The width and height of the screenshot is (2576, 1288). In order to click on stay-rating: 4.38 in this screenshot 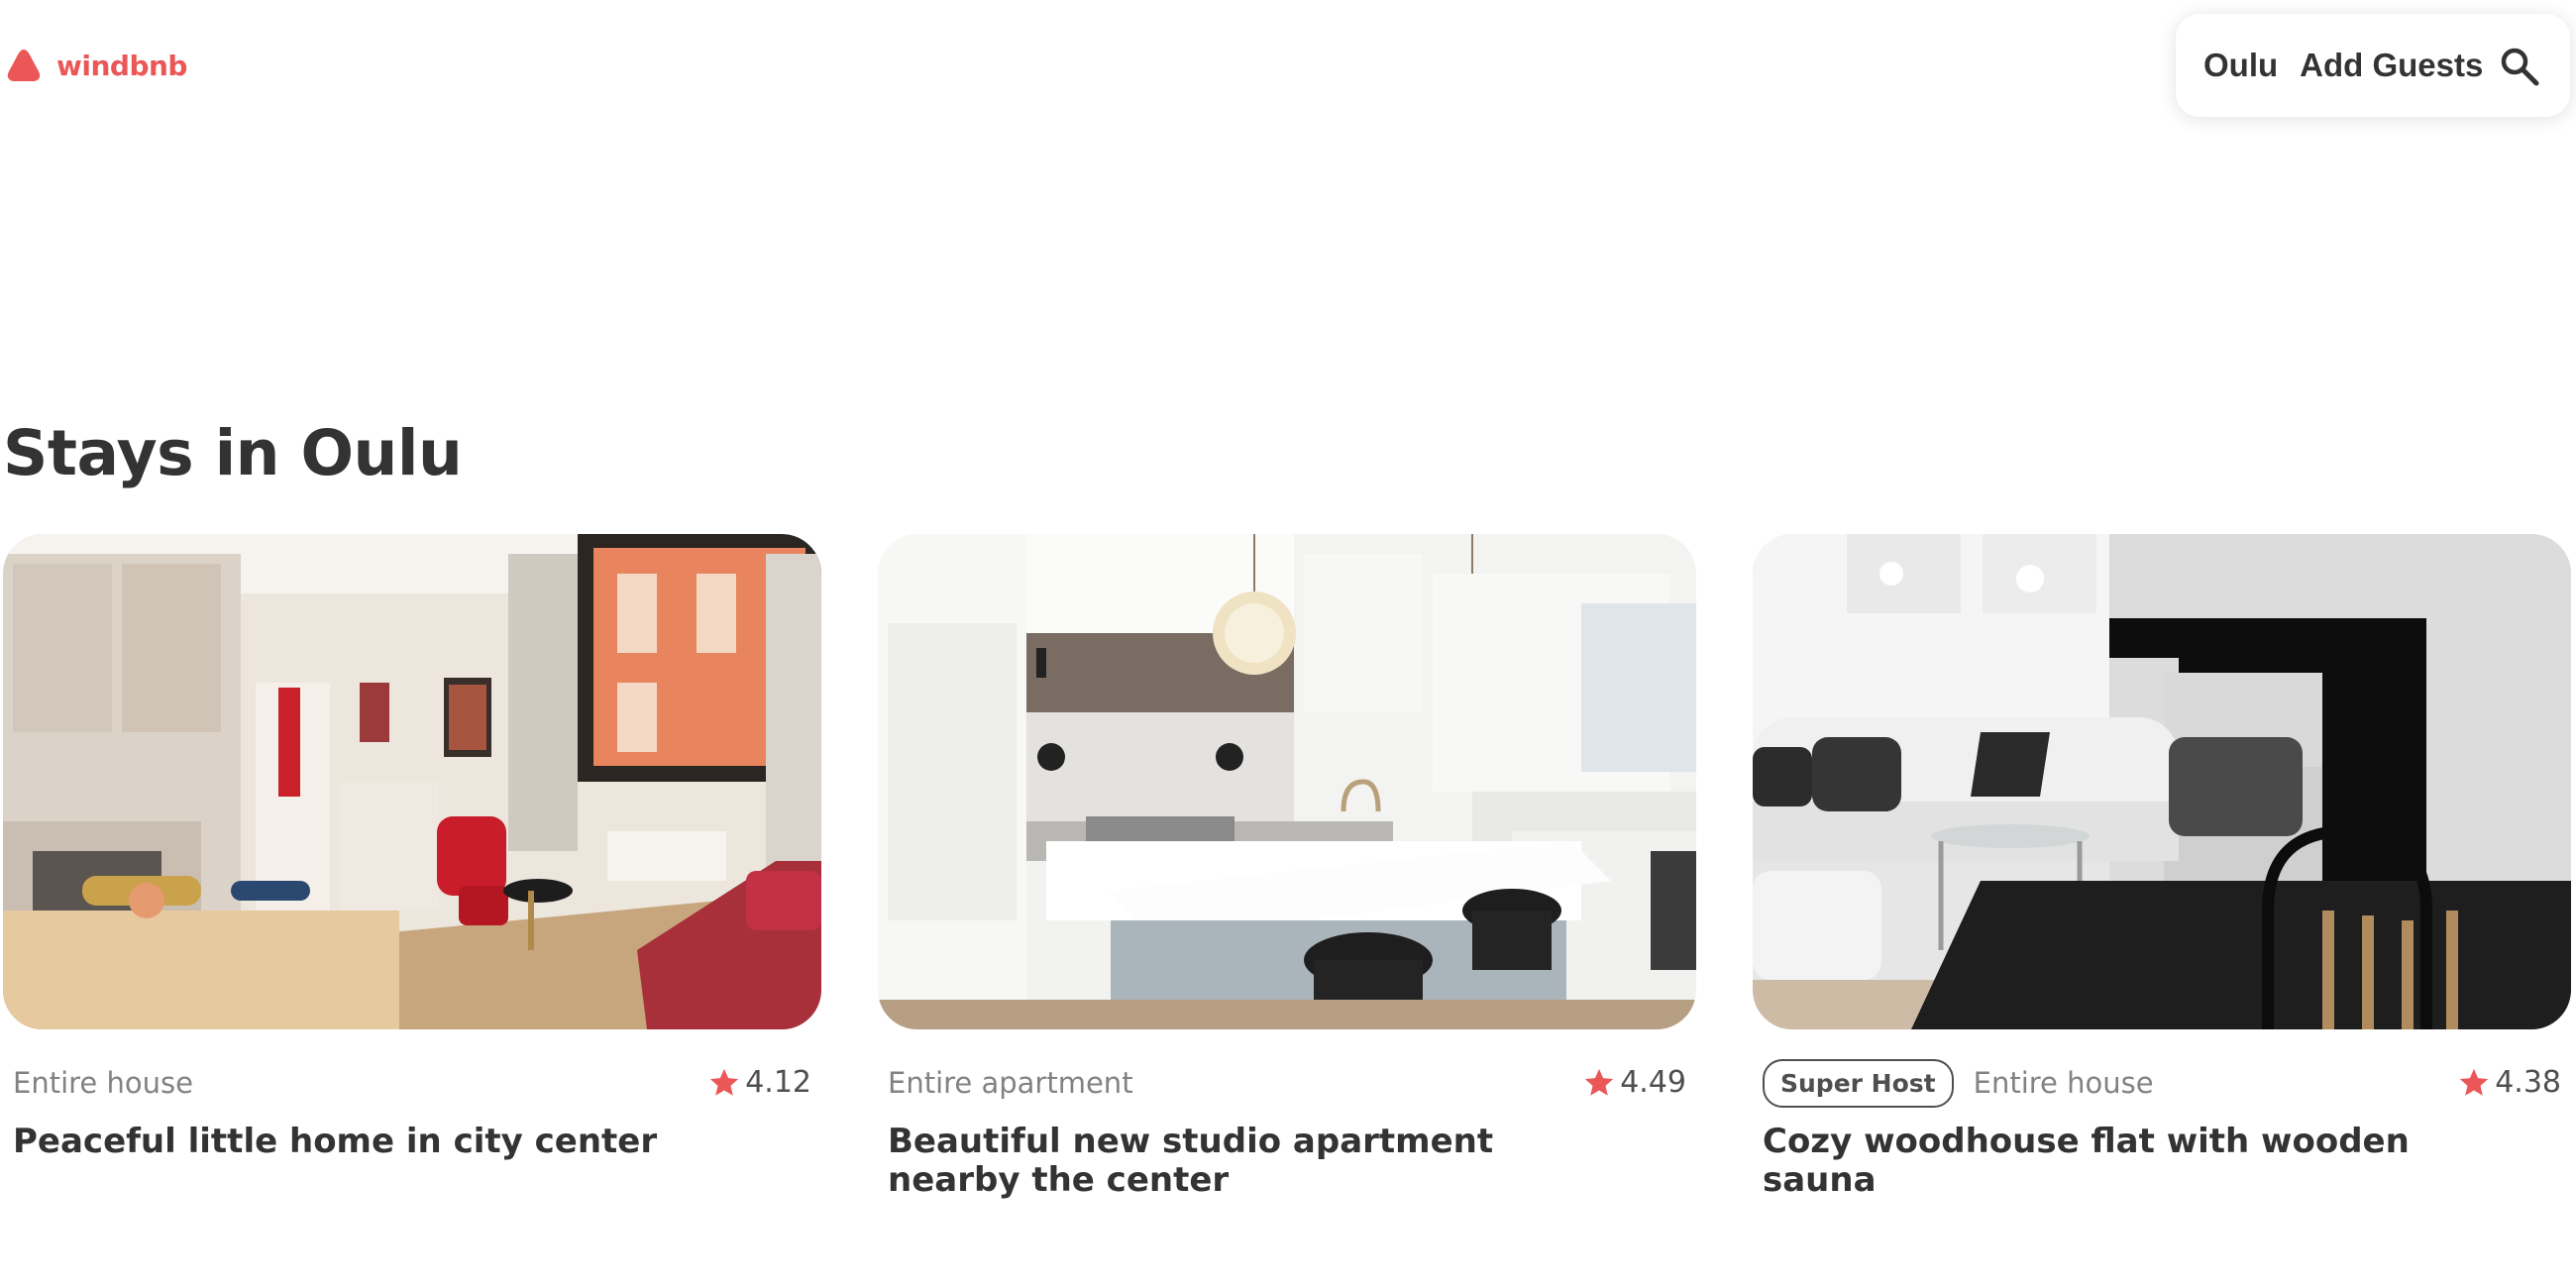, I will do `click(2509, 1082)`.